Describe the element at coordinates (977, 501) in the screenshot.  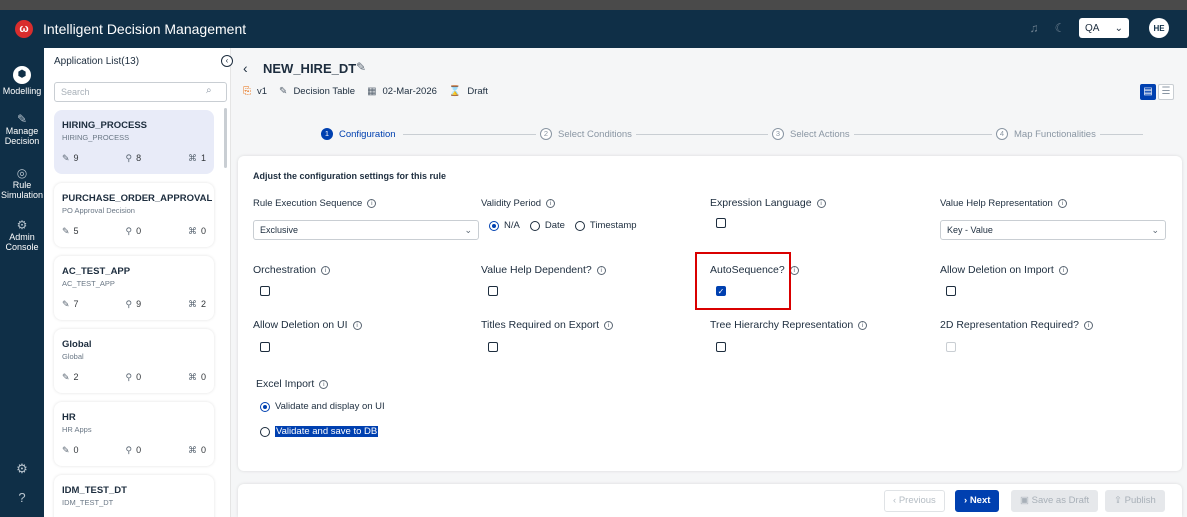
I see `next-button: › Next` at that location.